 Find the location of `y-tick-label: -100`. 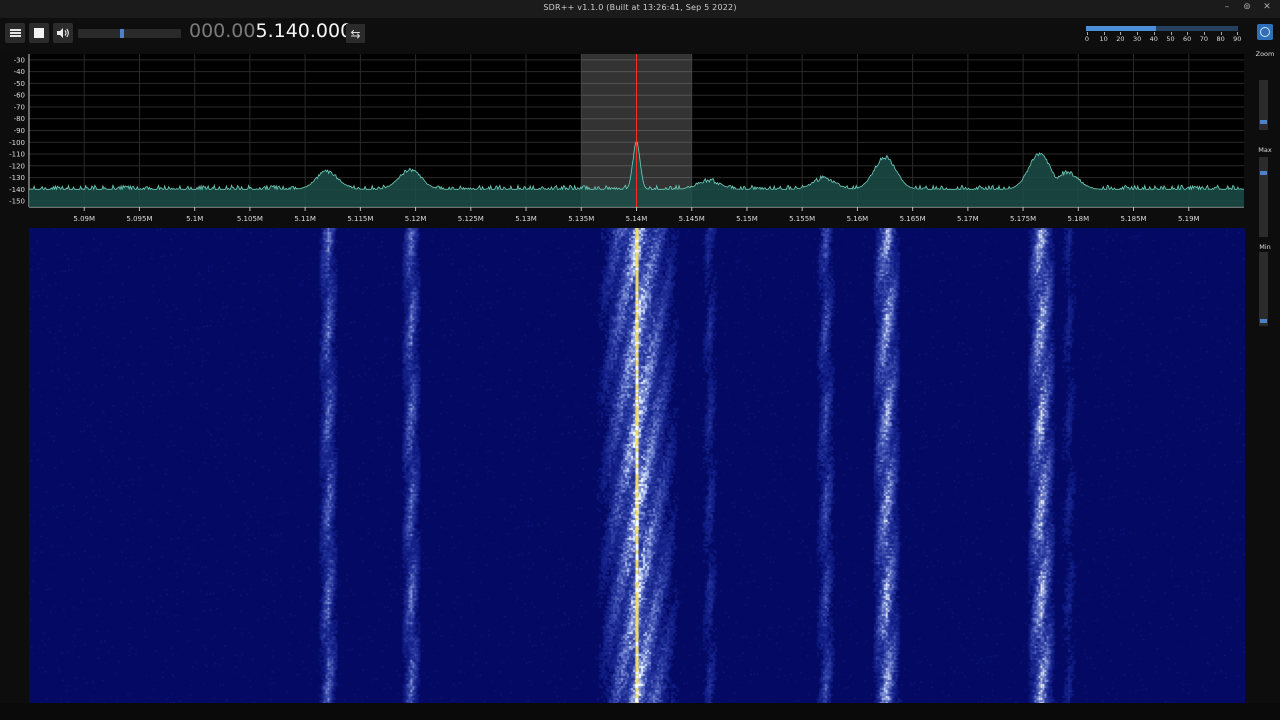

y-tick-label: -100 is located at coordinates (17, 143).